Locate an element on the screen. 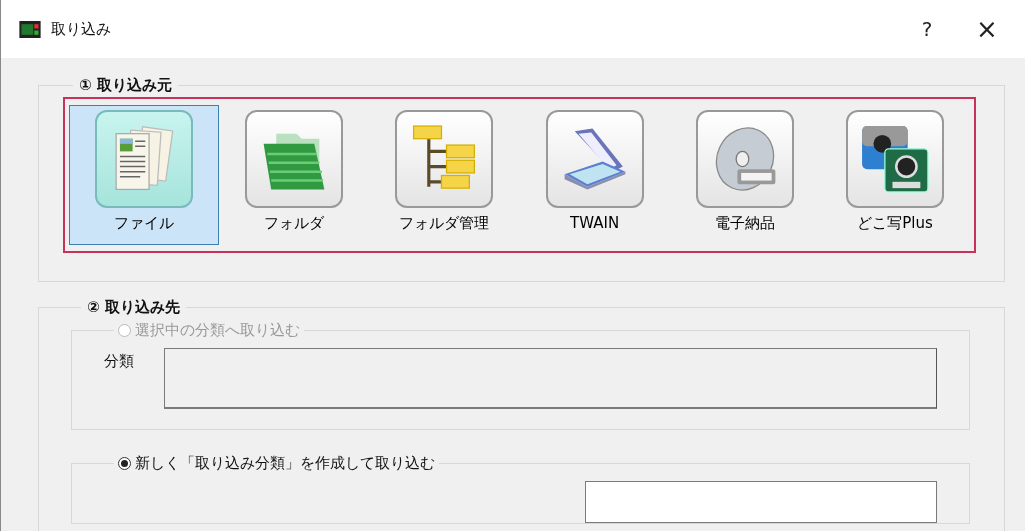  source-button: 電子納品 is located at coordinates (744, 175).